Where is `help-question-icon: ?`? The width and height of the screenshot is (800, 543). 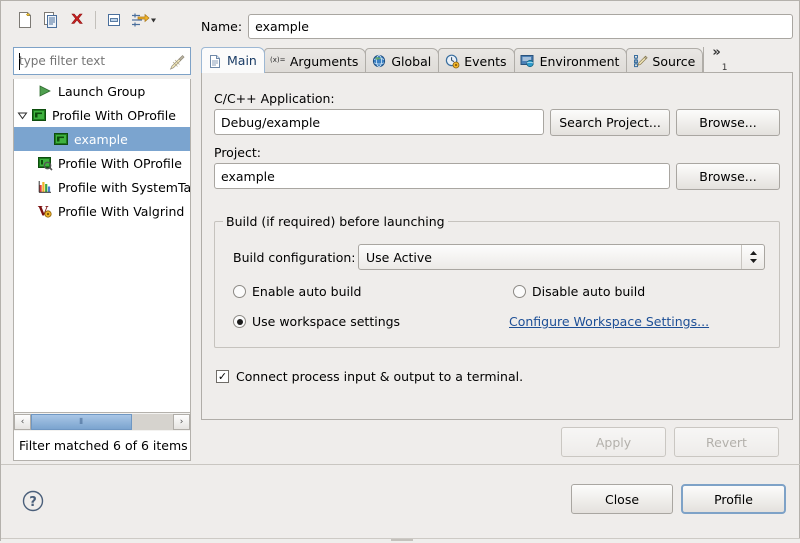 help-question-icon: ? is located at coordinates (33, 501).